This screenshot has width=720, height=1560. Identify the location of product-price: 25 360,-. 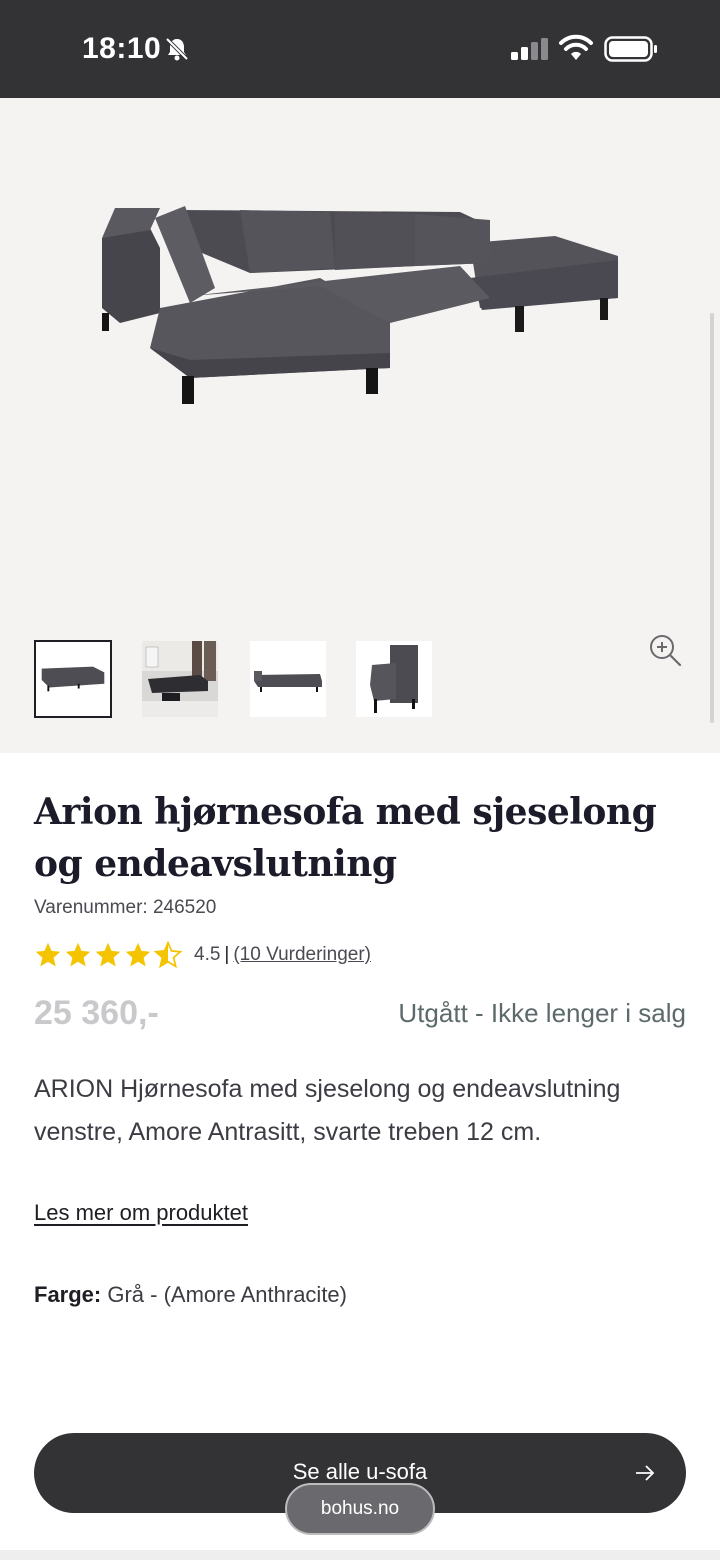
(96, 1013).